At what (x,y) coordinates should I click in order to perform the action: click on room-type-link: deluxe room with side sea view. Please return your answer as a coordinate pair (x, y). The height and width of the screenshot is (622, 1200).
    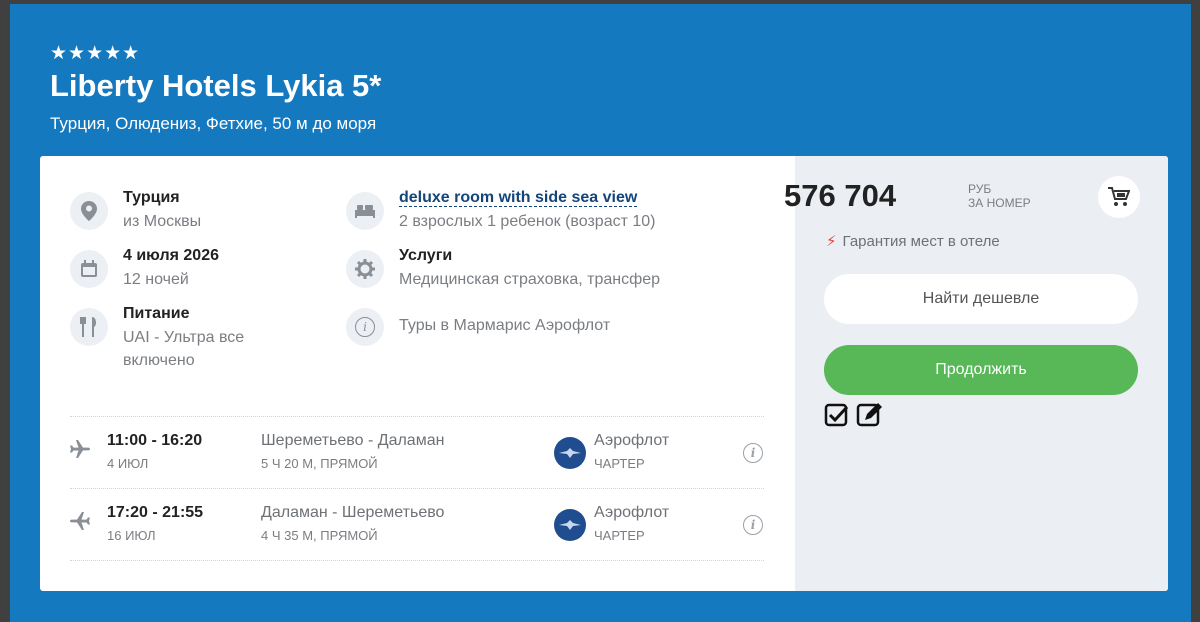
    Looking at the image, I should click on (518, 198).